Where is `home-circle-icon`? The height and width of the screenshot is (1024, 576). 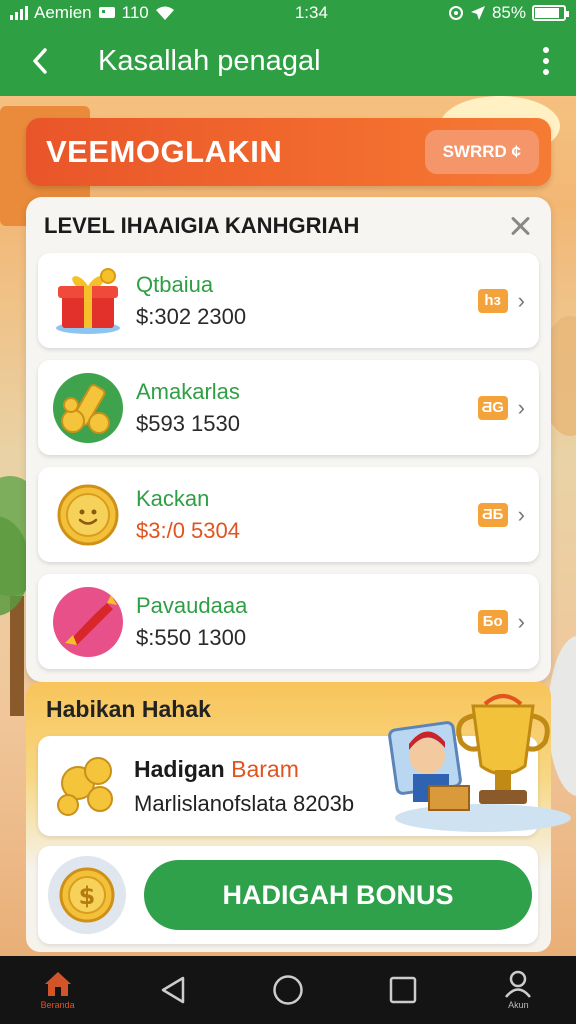 home-circle-icon is located at coordinates (288, 990).